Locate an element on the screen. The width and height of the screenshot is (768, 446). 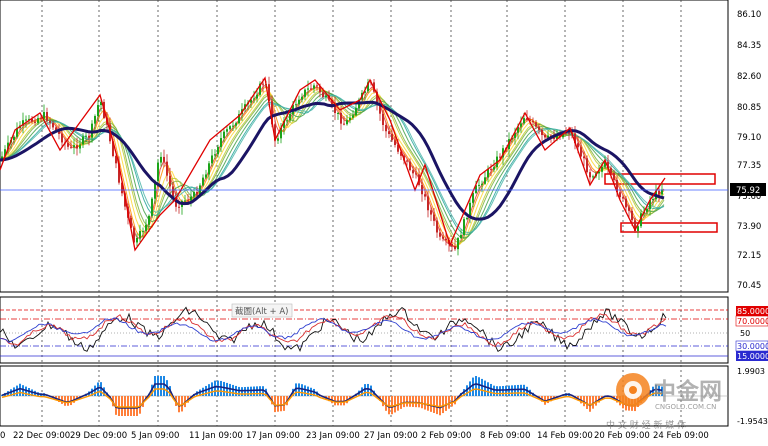
current-price-badge: 75.92 is located at coordinates (748, 189).